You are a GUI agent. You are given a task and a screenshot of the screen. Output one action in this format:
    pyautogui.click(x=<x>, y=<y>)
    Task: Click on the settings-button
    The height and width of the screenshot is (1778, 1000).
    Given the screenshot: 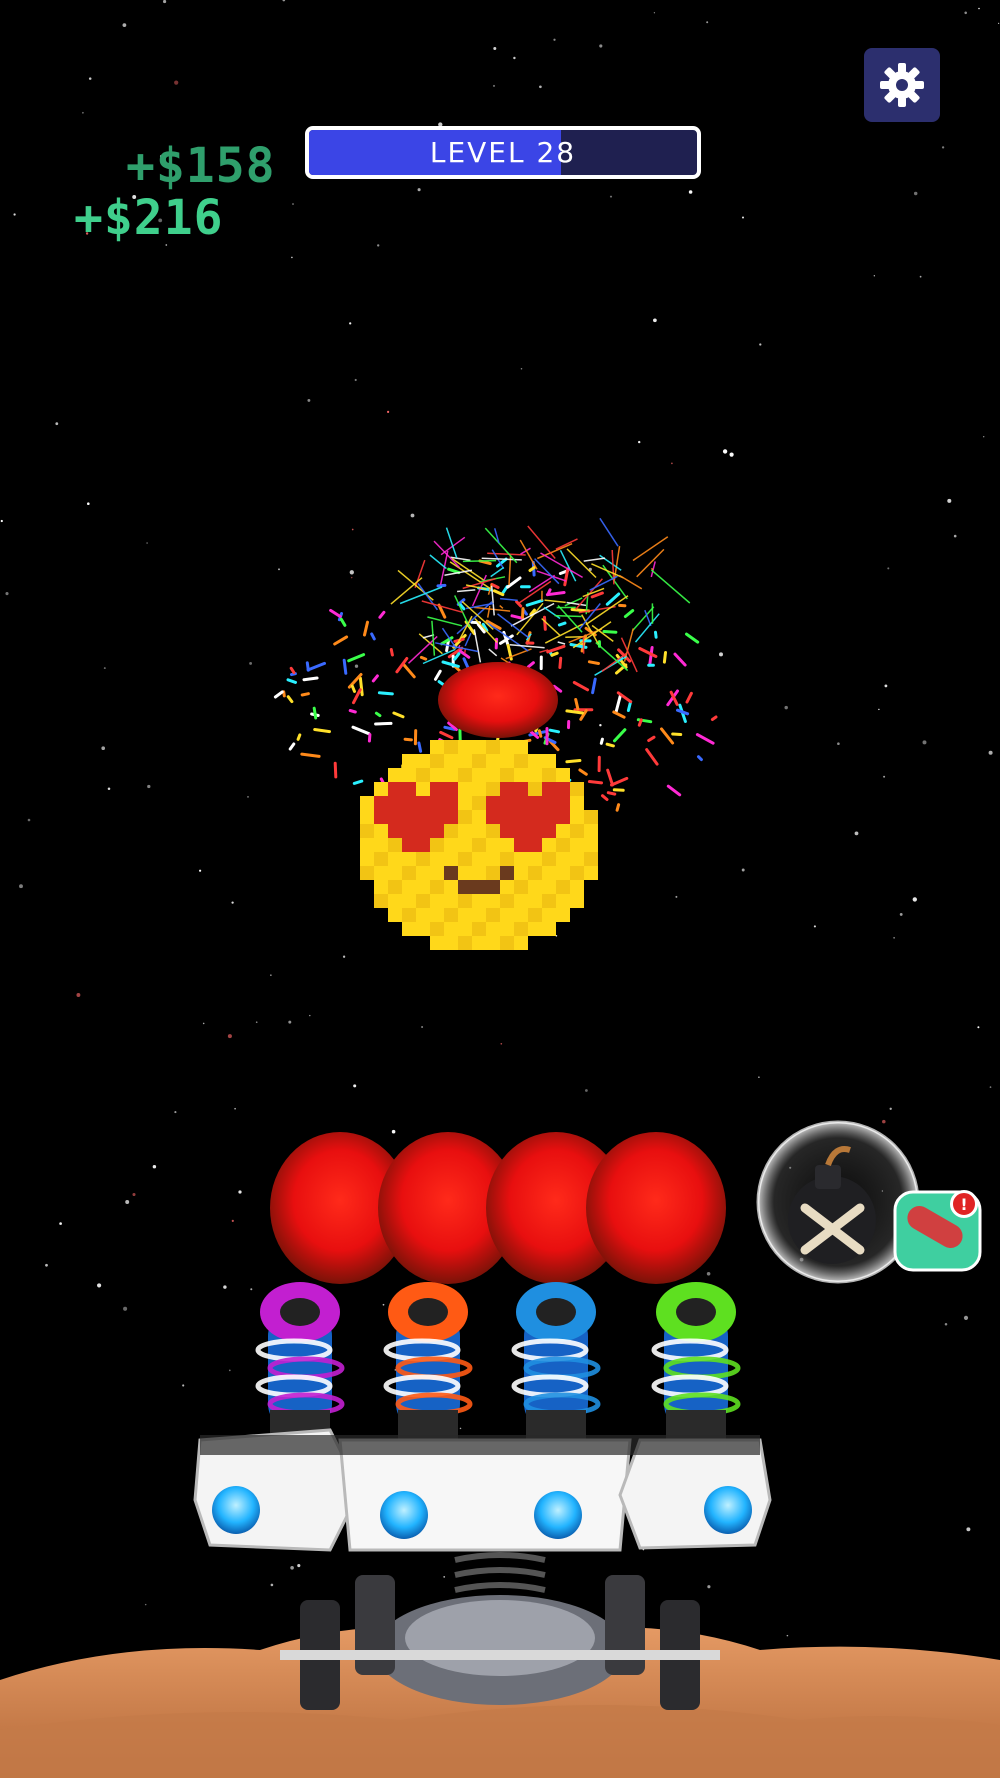 What is the action you would take?
    pyautogui.click(x=902, y=85)
    